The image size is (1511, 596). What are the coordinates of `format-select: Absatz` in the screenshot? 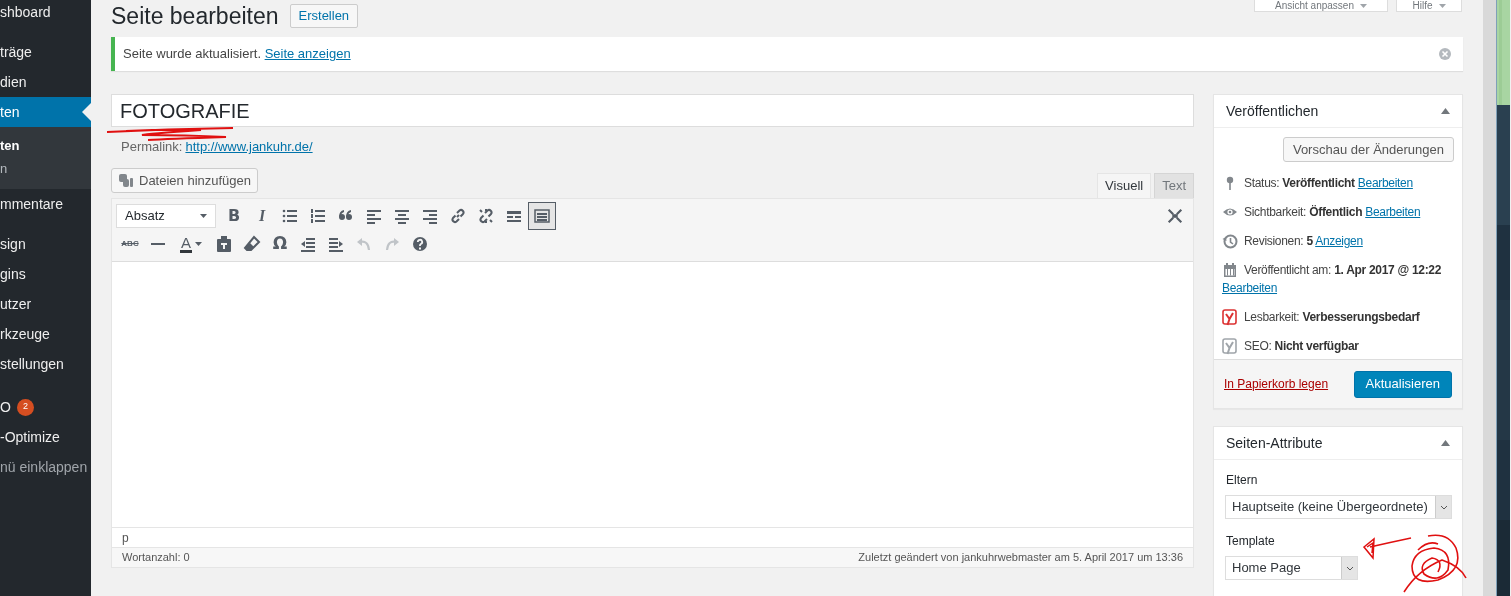 It's located at (166, 216).